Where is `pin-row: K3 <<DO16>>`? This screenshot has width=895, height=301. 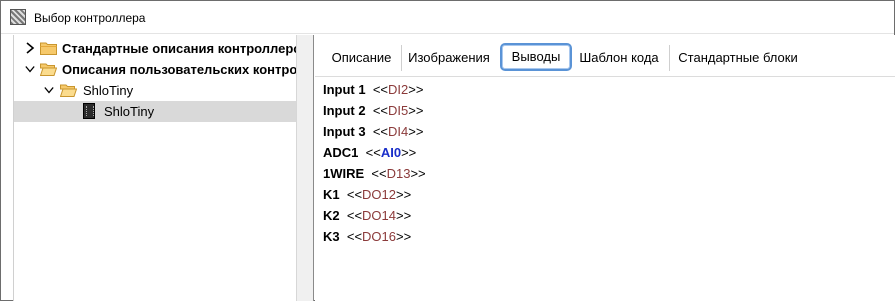 pin-row: K3 <<DO16>> is located at coordinates (367, 239).